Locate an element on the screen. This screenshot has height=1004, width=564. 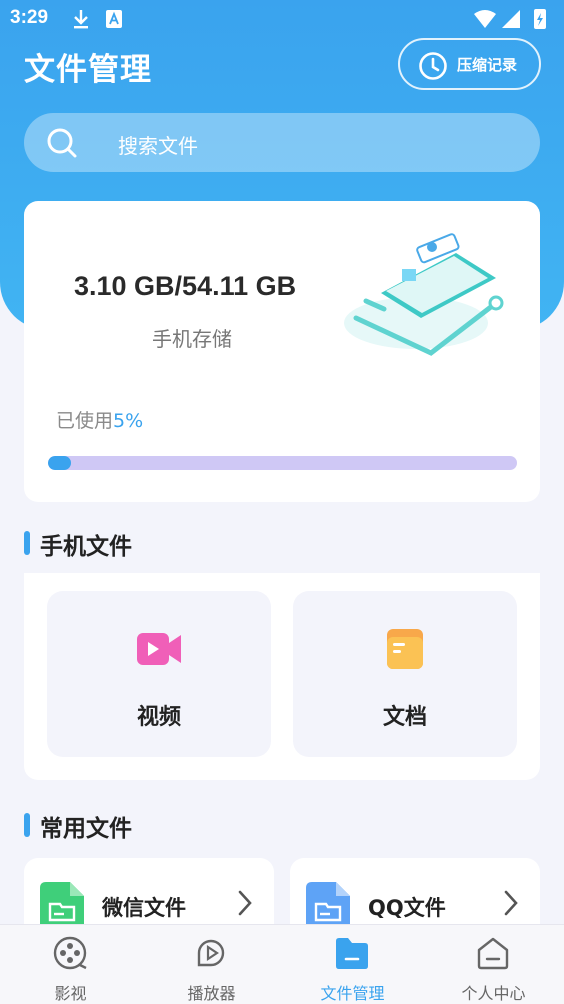
nav-item-profile: 个人中心 is located at coordinates (493, 964).